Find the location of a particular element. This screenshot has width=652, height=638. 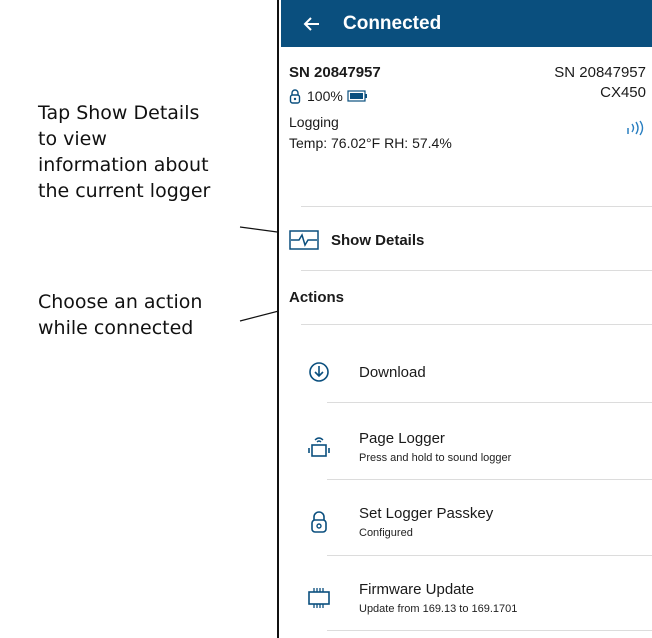

app-bar-title: Connected is located at coordinates (392, 23).